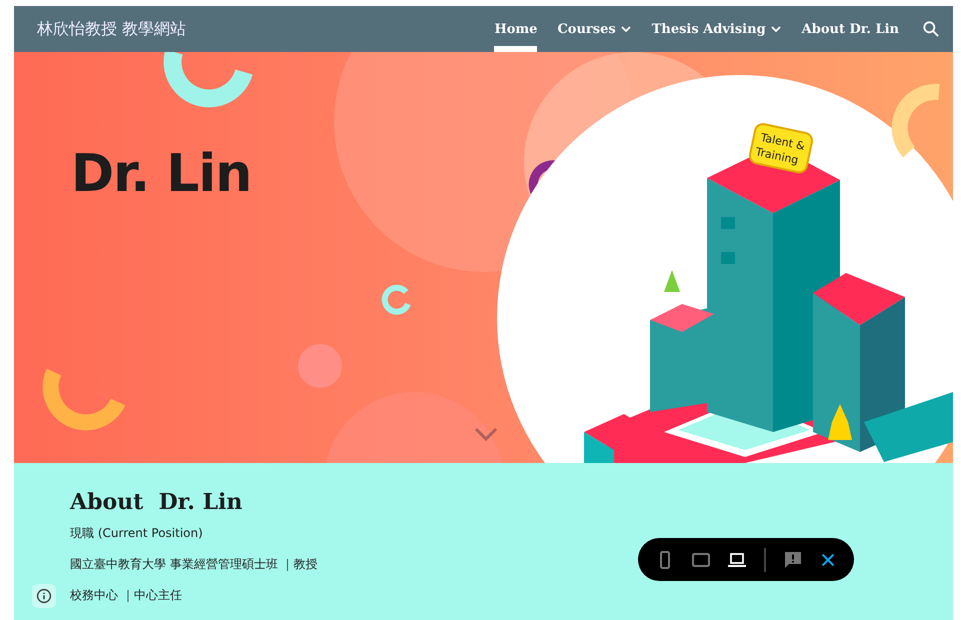  What do you see at coordinates (793, 560) in the screenshot?
I see `feedback-icon` at bounding box center [793, 560].